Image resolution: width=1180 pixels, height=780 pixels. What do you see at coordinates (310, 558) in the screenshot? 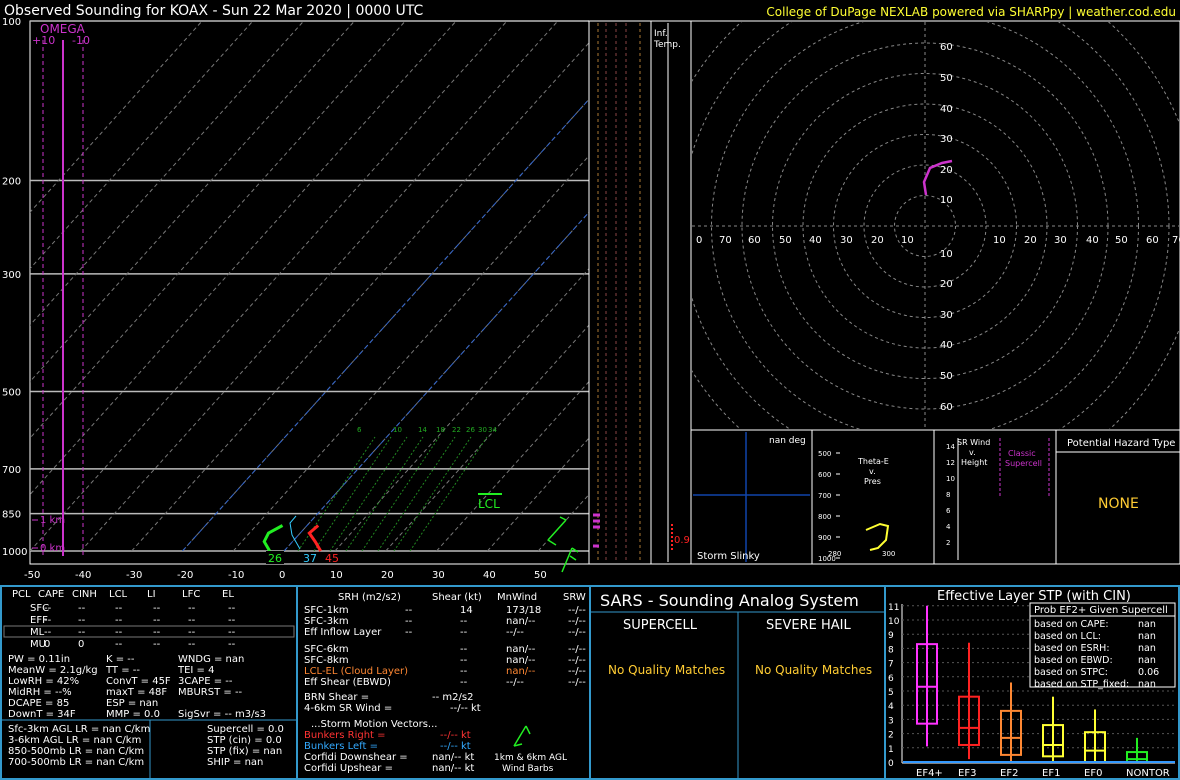
I see `sfc-wetbulb-label: 37` at bounding box center [310, 558].